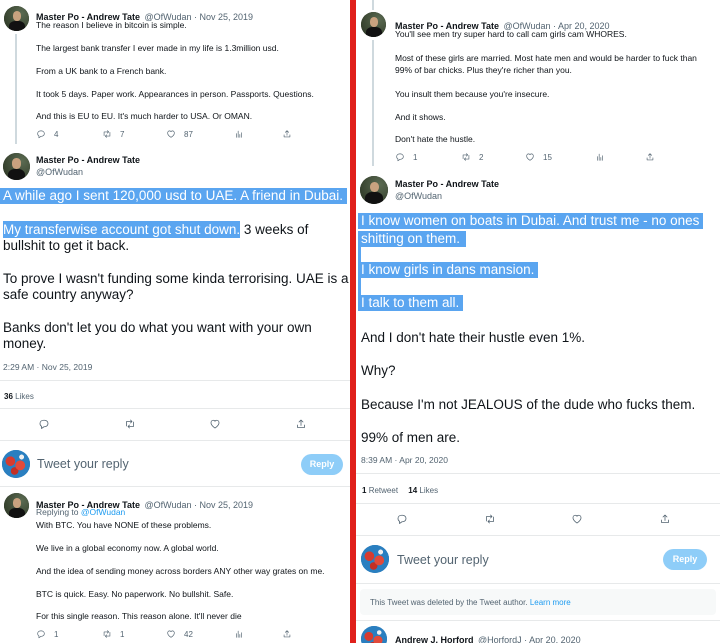  Describe the element at coordinates (404, 460) in the screenshot. I see `tweet-timestamp: 8:39 AM · Apr 20, 2020` at that location.